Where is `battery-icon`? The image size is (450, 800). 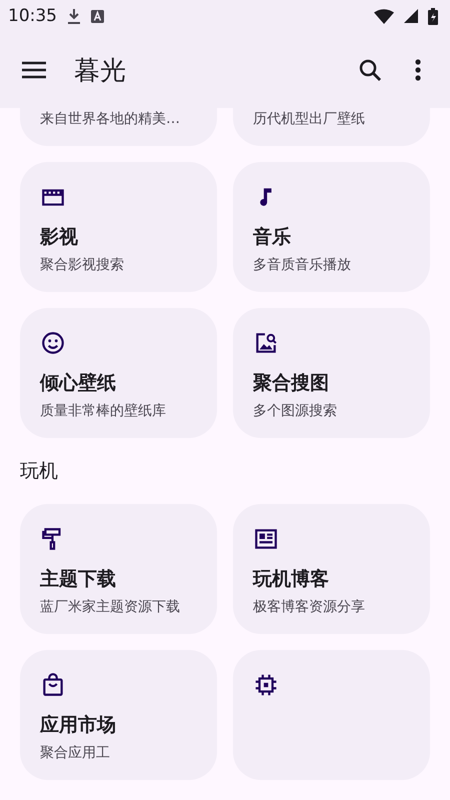 battery-icon is located at coordinates (433, 16).